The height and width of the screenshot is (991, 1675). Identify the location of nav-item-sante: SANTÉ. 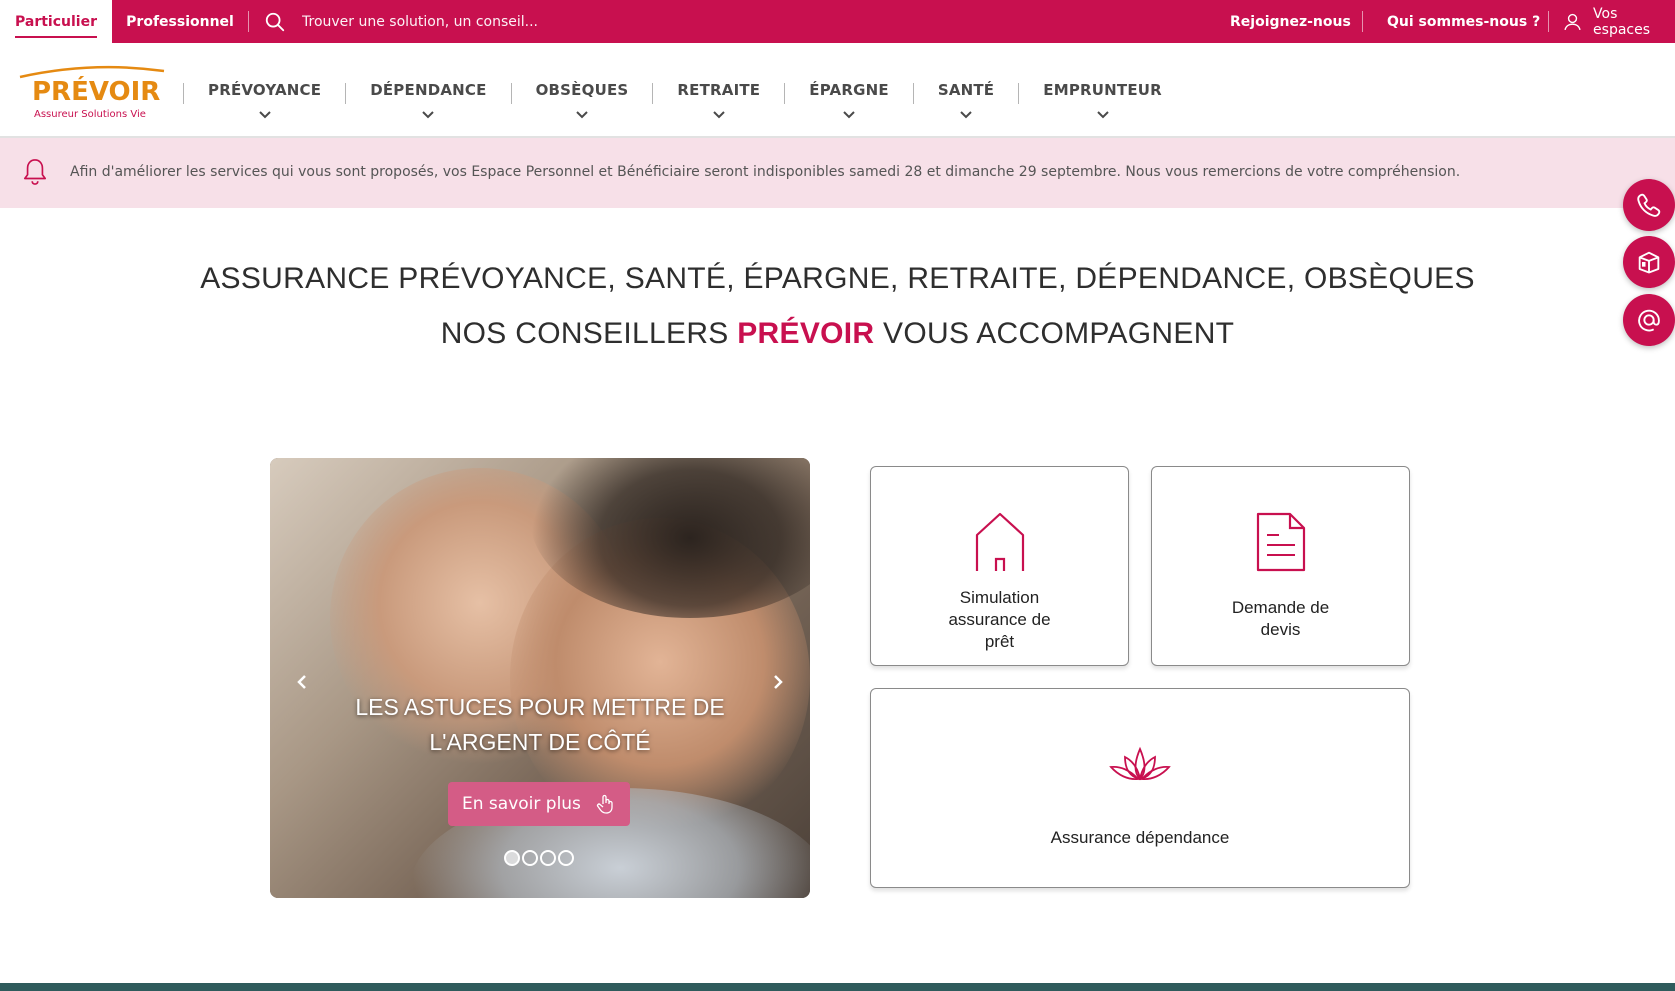
(966, 89).